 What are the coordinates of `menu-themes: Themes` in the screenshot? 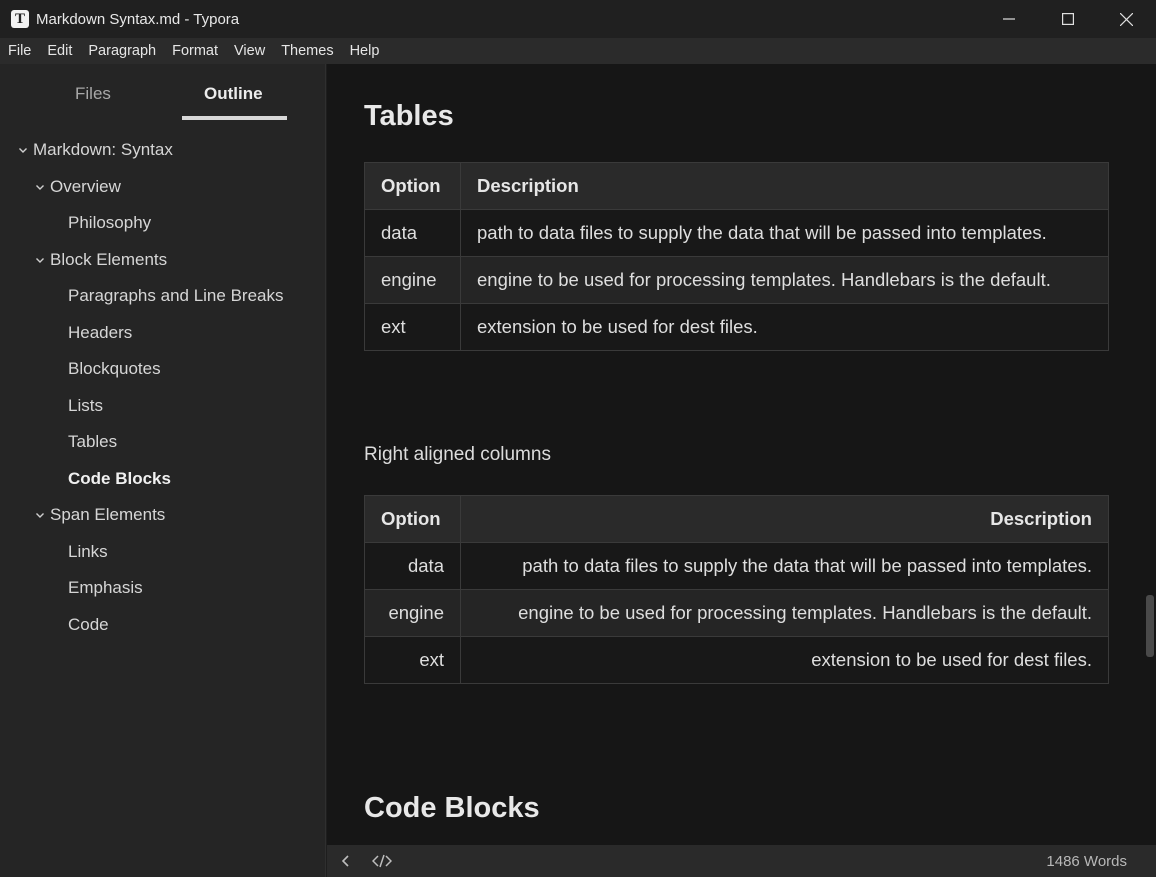 It's located at (307, 51).